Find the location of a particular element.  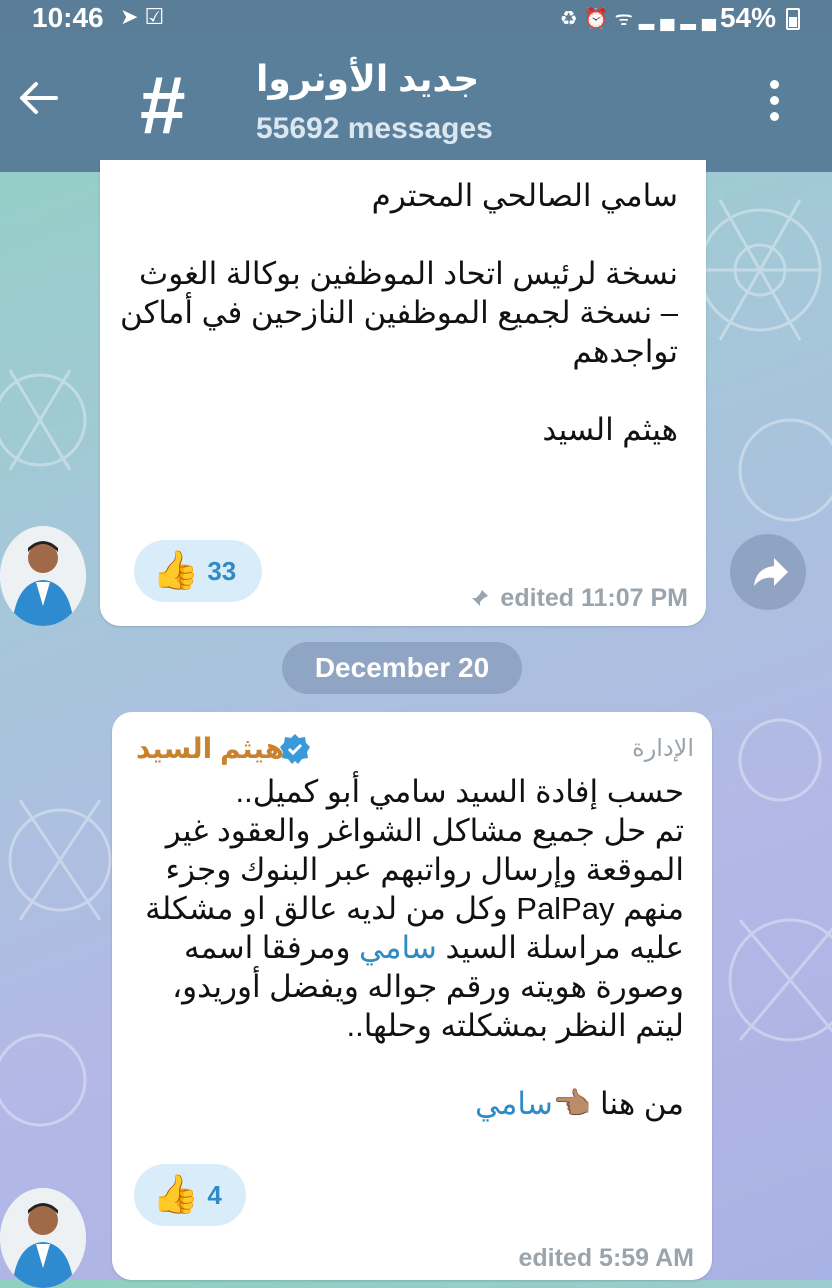

more-menu-icon is located at coordinates (774, 106).